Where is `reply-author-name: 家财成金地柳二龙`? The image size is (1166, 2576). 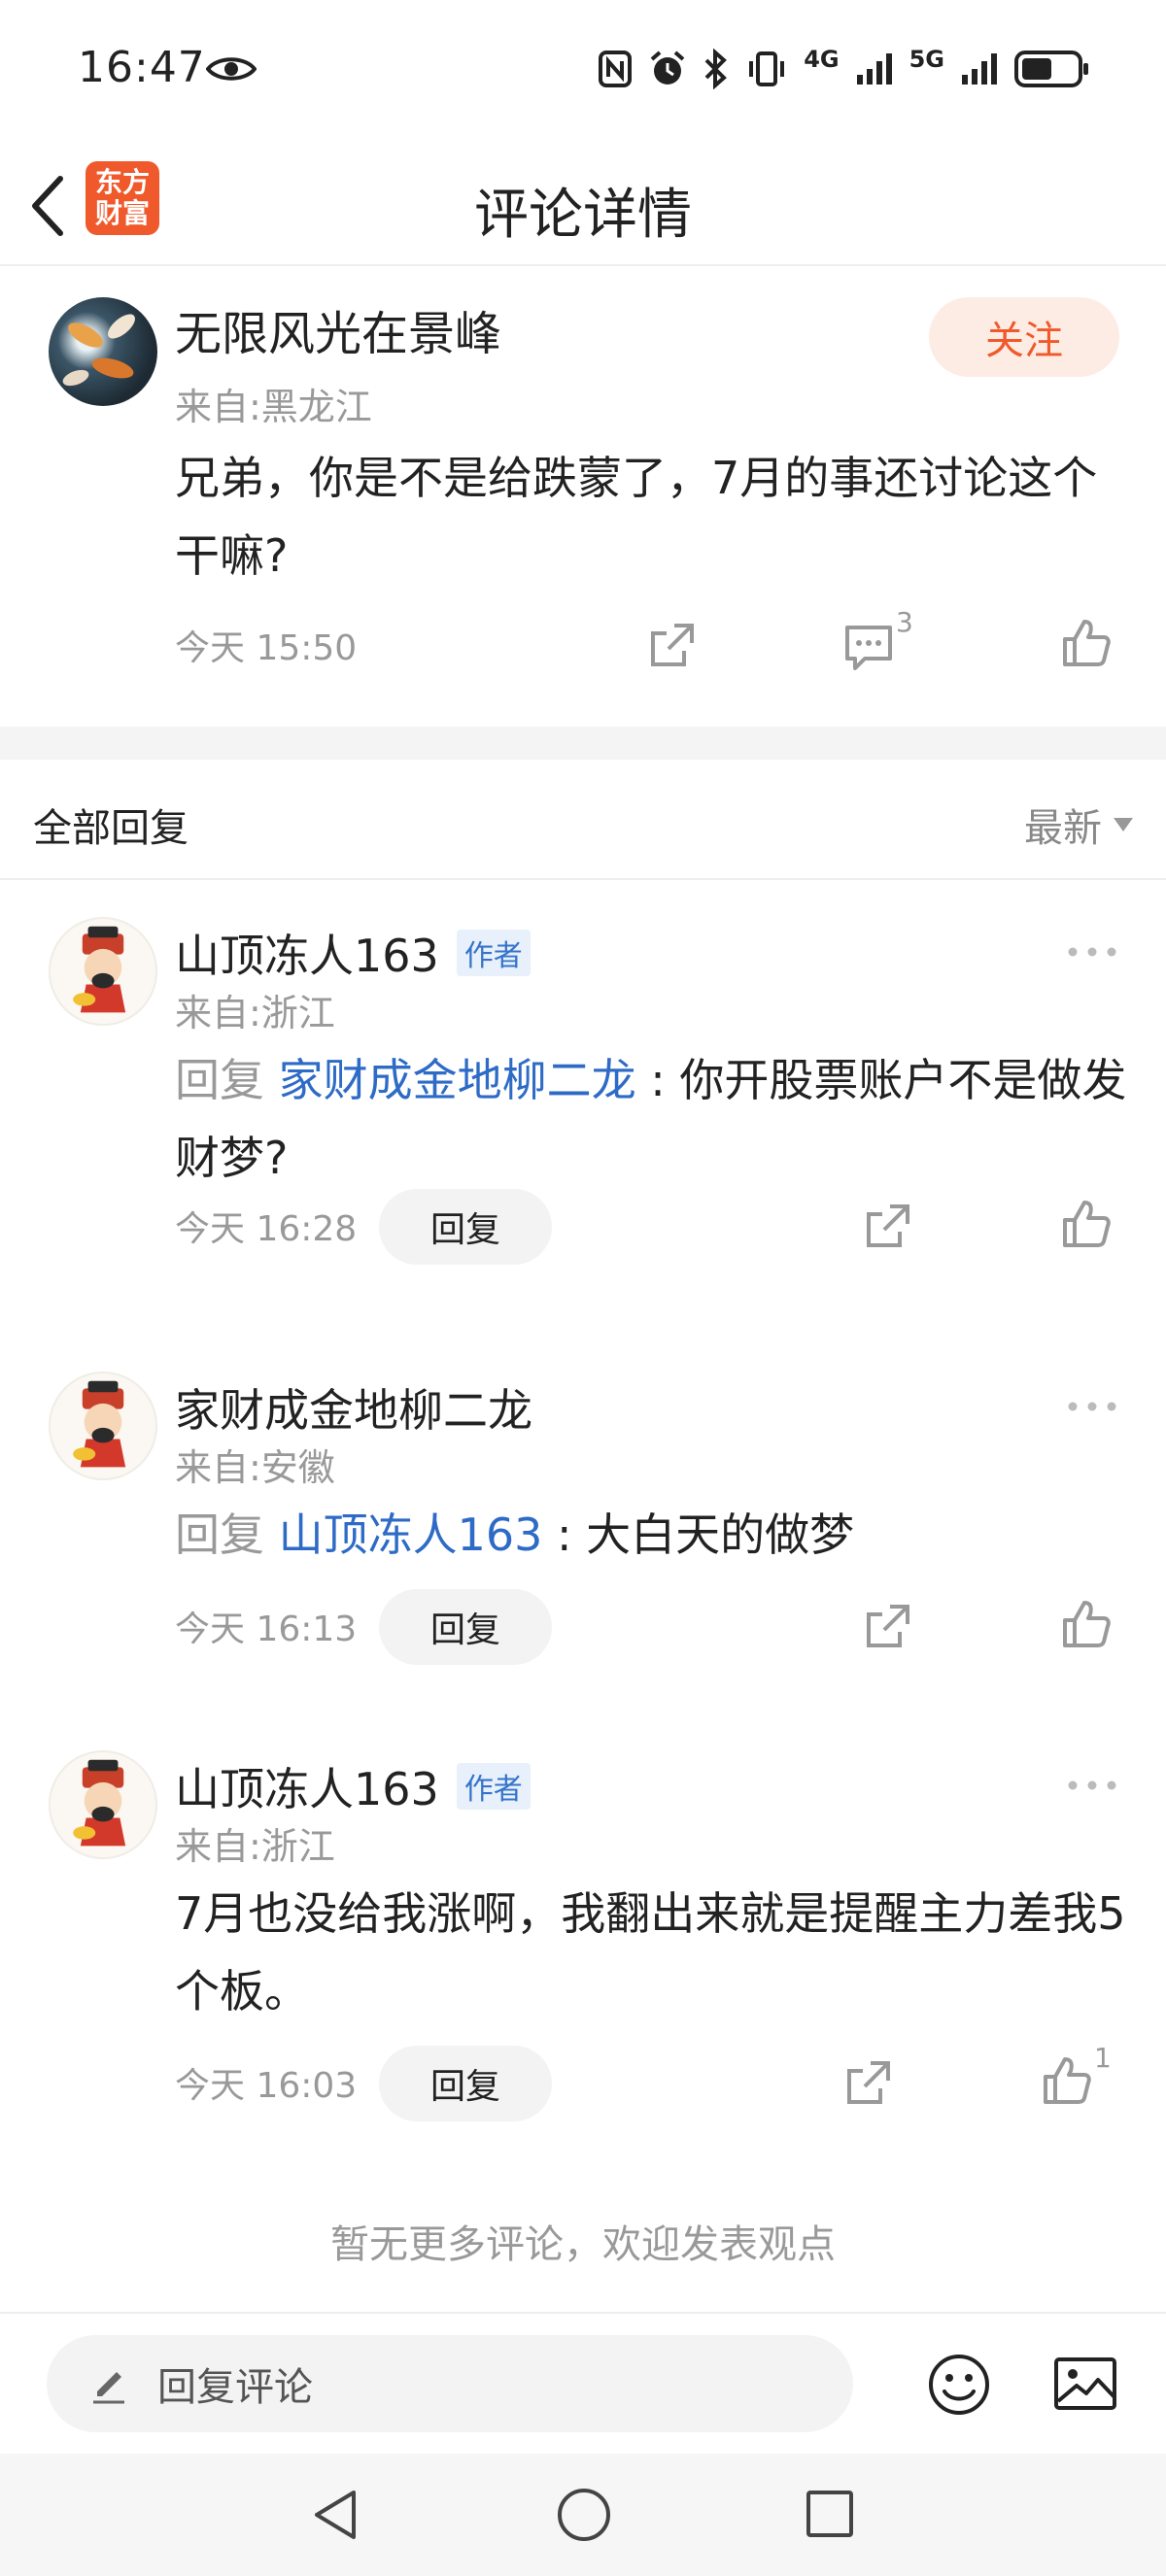
reply-author-name: 家财成金地柳二龙 is located at coordinates (353, 1407).